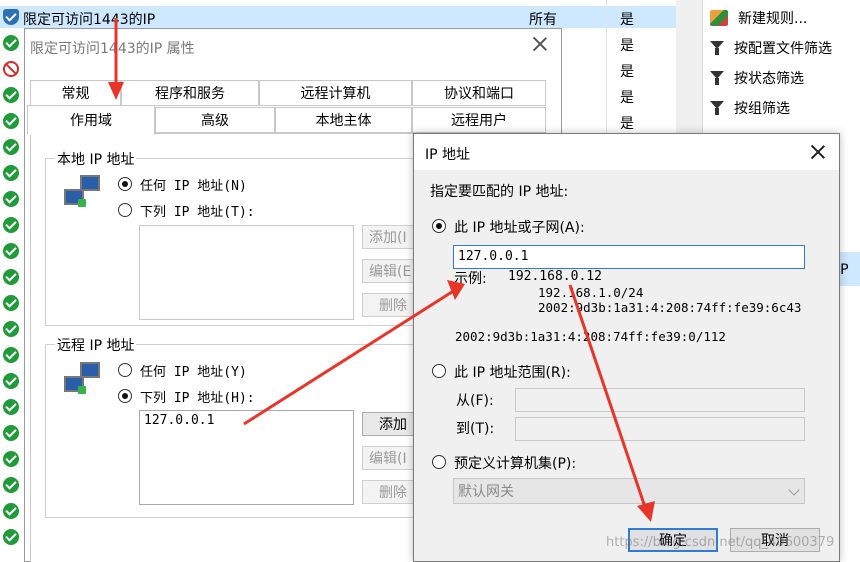 The height and width of the screenshot is (562, 860). I want to click on local-remove-button: 删除, so click(388, 305).